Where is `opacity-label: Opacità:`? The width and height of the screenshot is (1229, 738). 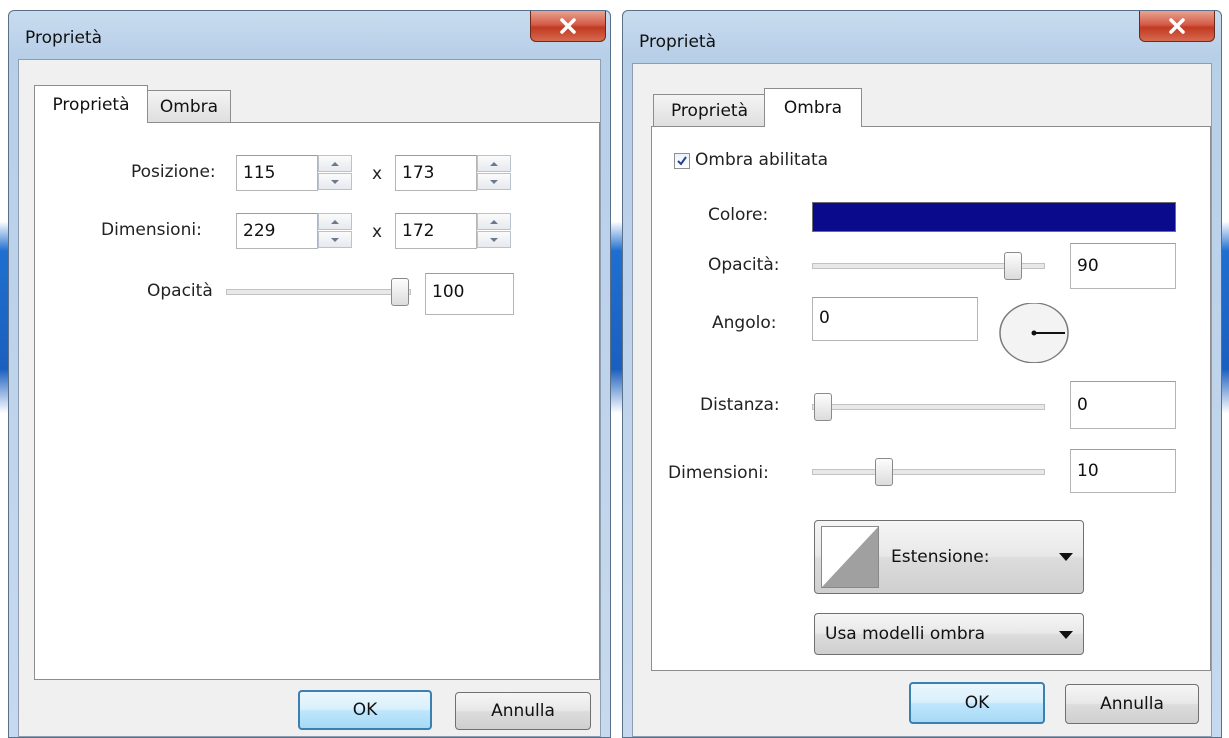
opacity-label: Opacità: is located at coordinates (744, 265).